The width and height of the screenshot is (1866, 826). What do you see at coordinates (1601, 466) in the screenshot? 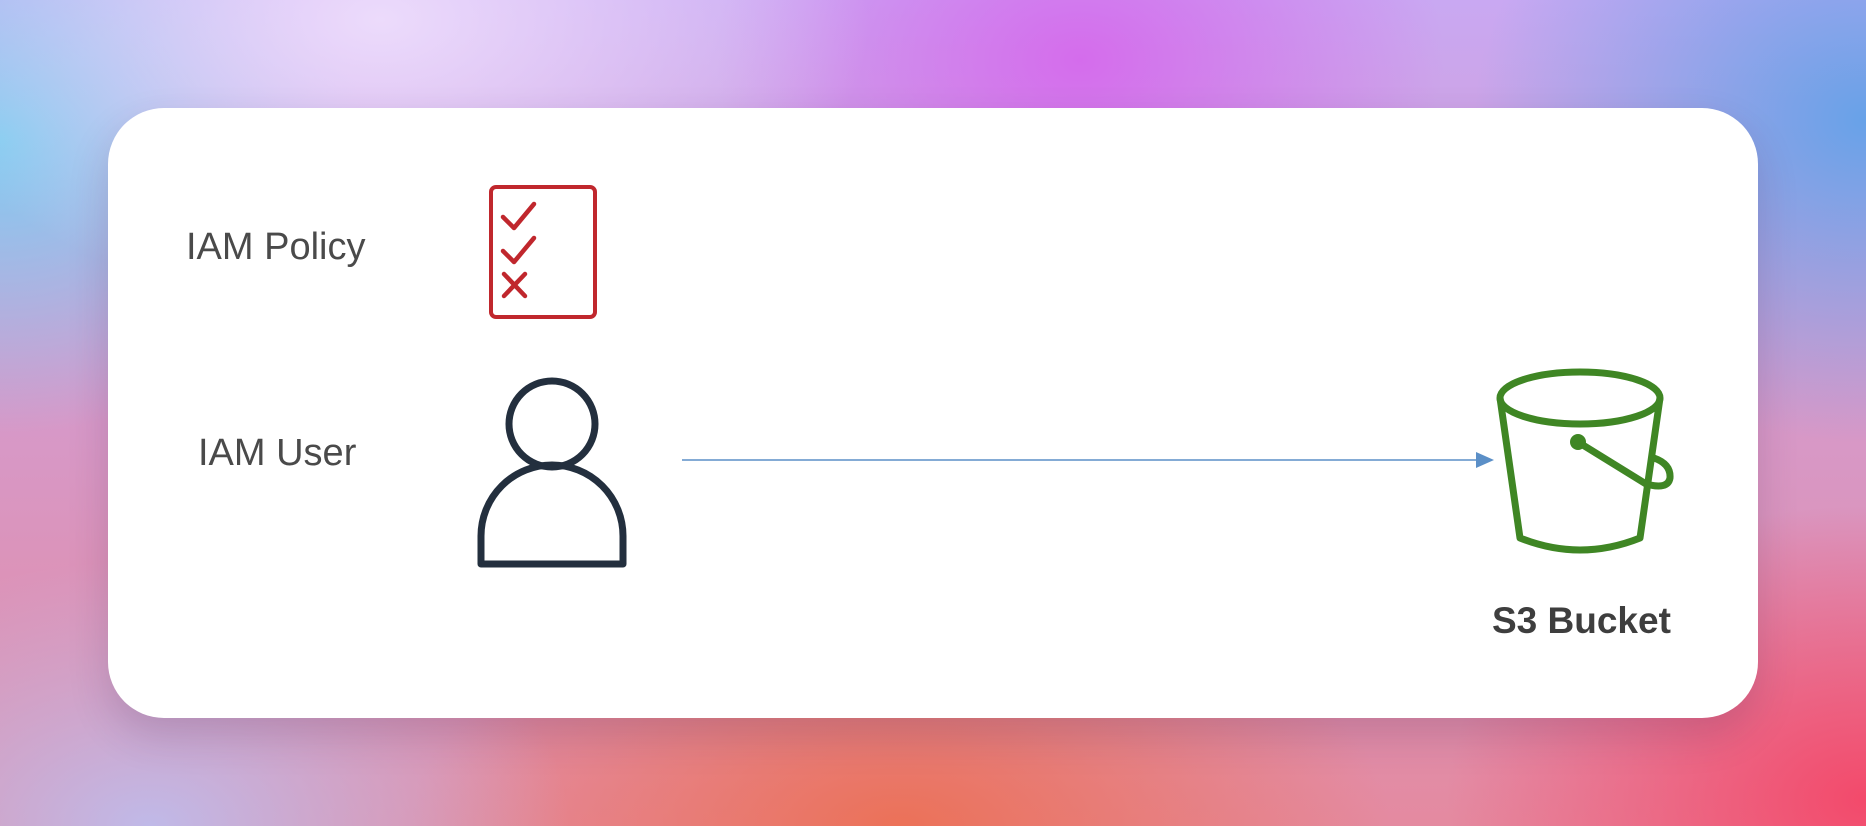
I see `bucket-icon` at bounding box center [1601, 466].